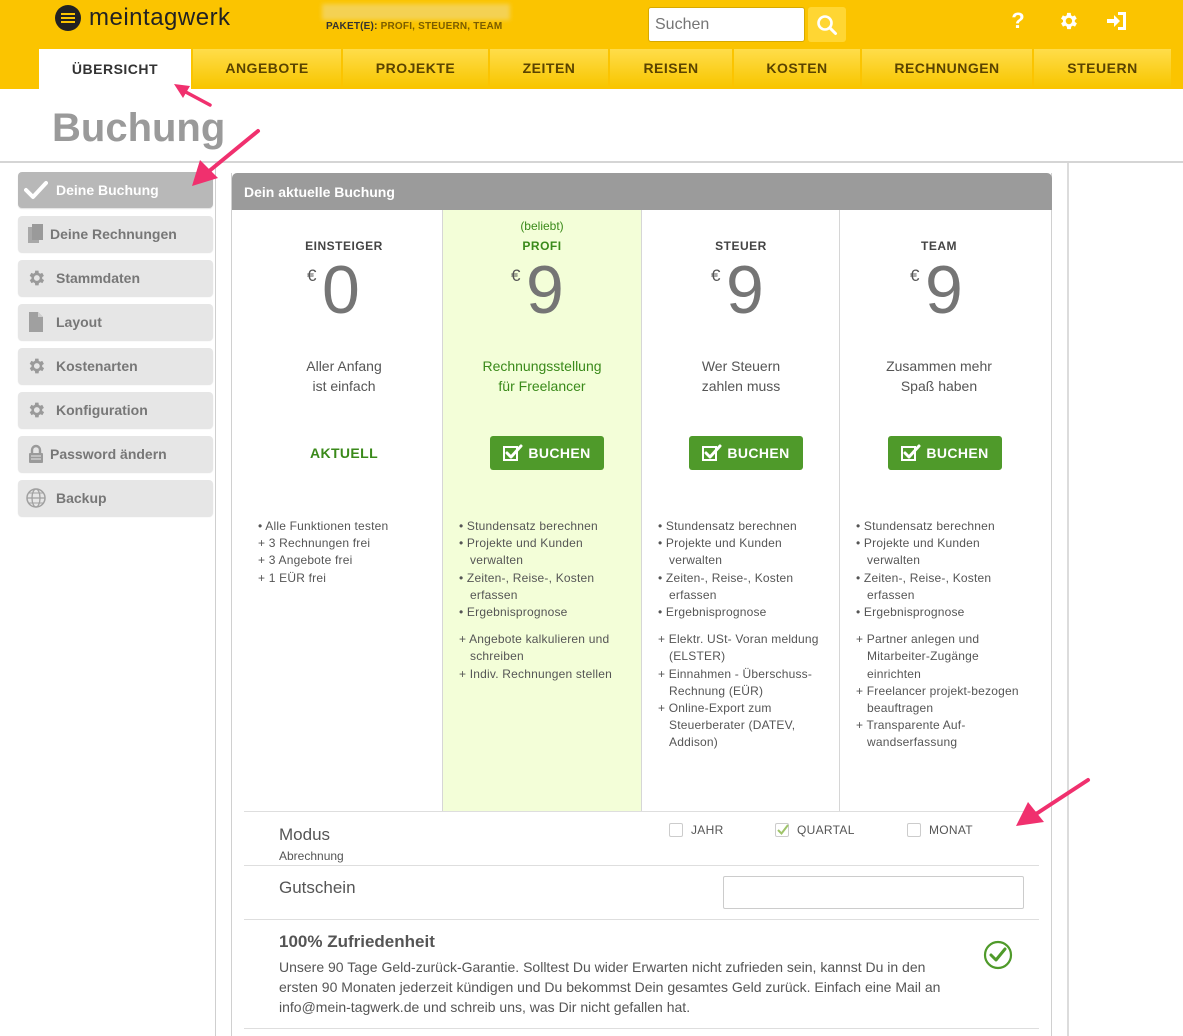  I want to click on voucher-label: Gutschein, so click(317, 887).